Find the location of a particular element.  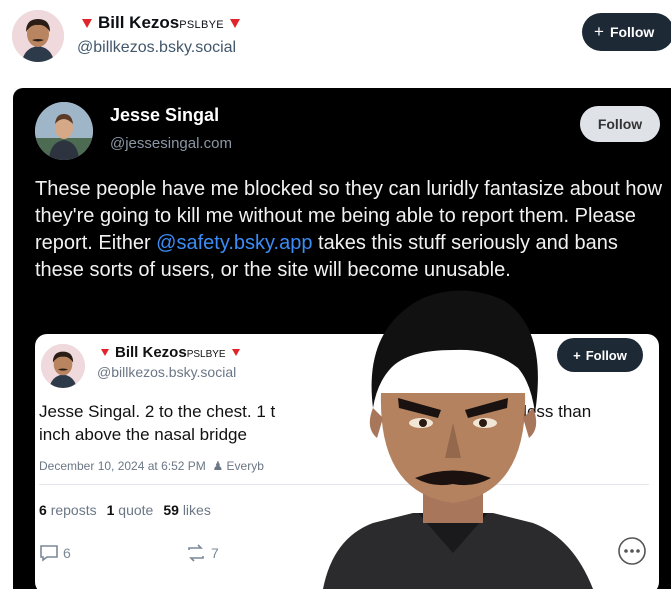

embedded-mention: @safety.bsky.app is located at coordinates (234, 243).